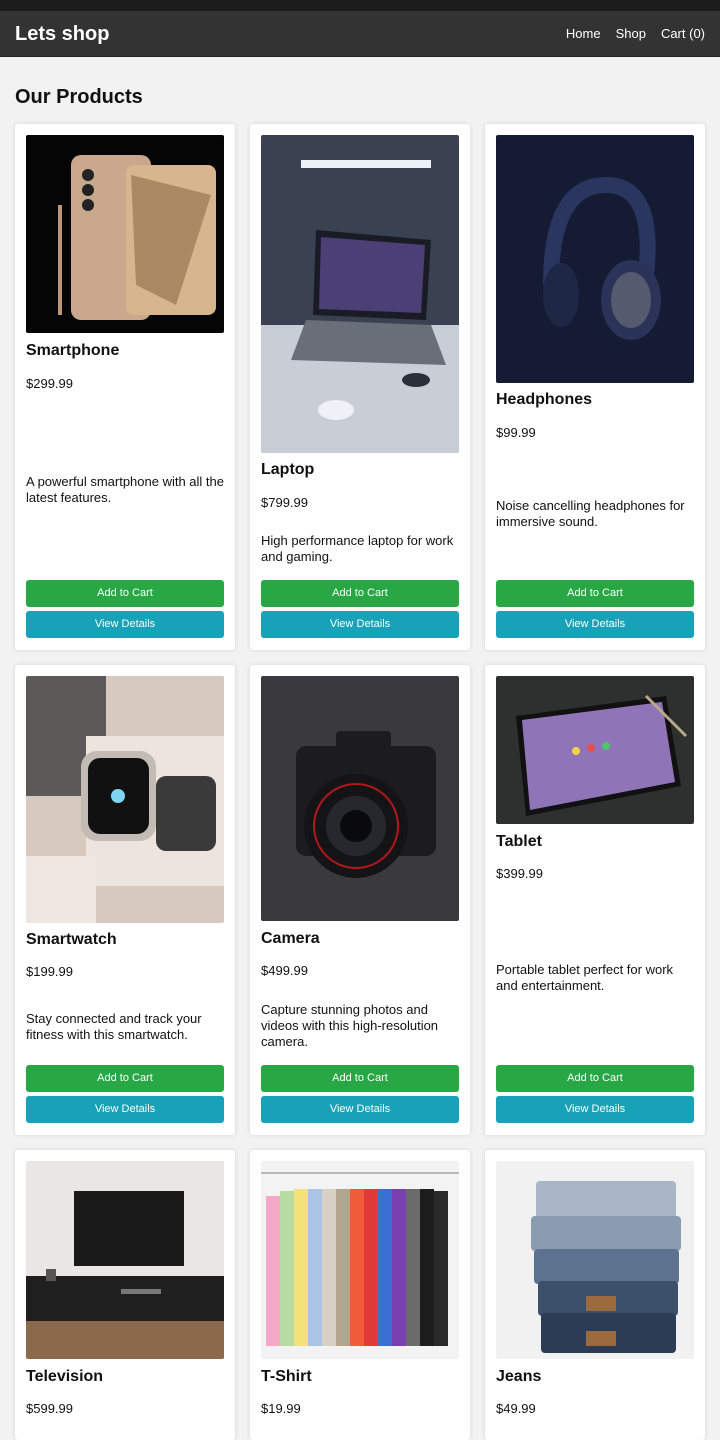 The width and height of the screenshot is (720, 1440). Describe the element at coordinates (49, 383) in the screenshot. I see `product-price: $299.99` at that location.